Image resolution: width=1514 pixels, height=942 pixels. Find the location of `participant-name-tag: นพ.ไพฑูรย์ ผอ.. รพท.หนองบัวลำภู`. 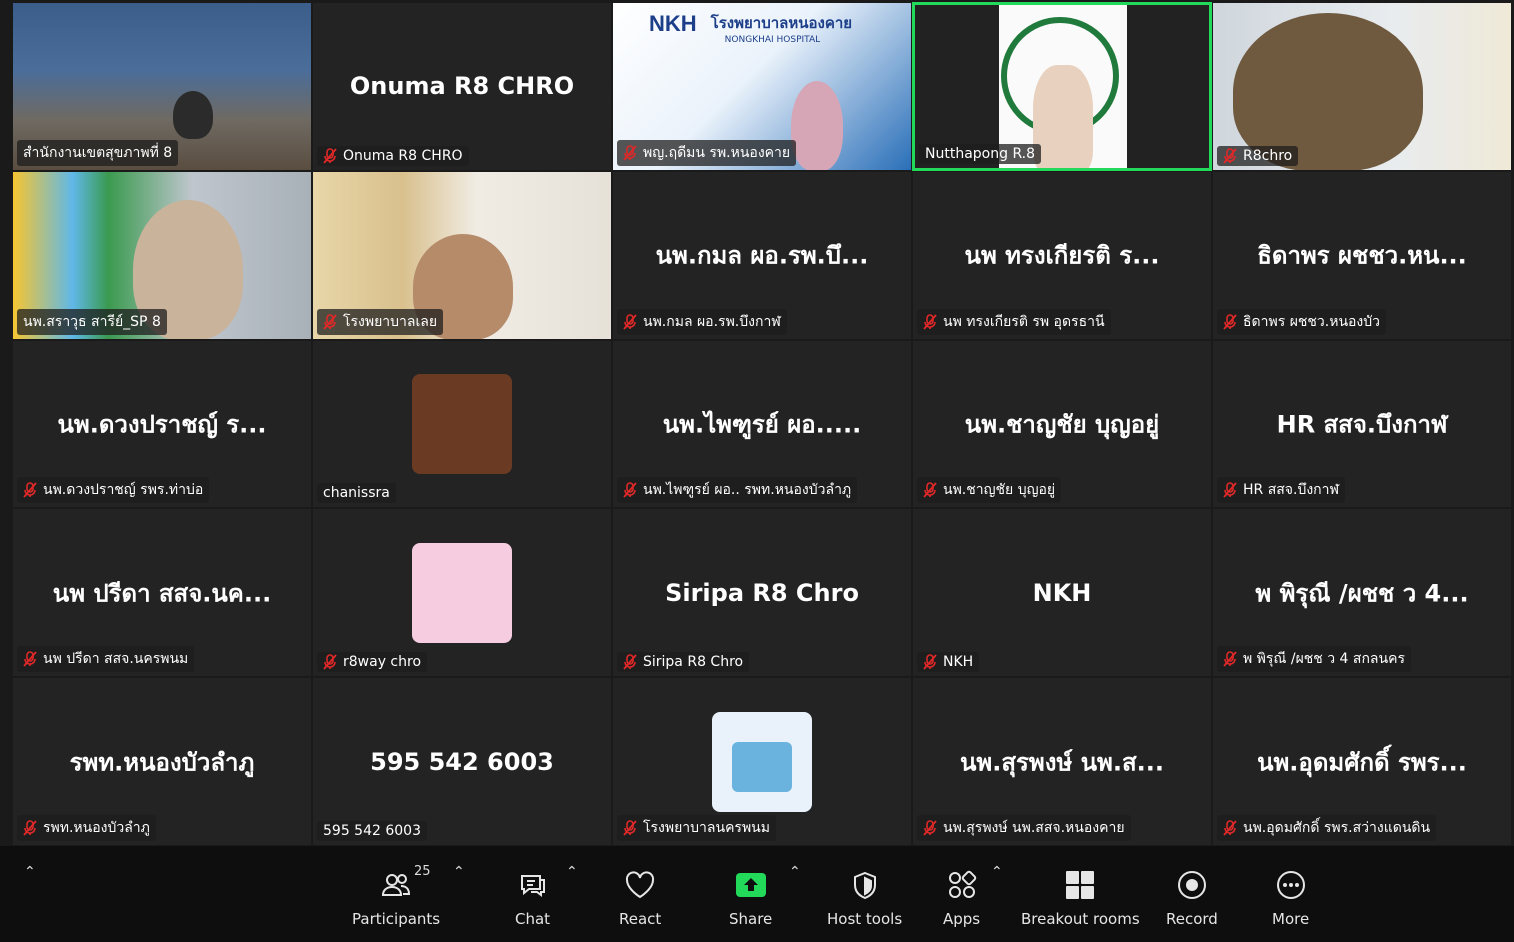

participant-name-tag: นพ.ไพฑูรย์ ผอ.. รพท.หนองบัวลำภู is located at coordinates (737, 490).